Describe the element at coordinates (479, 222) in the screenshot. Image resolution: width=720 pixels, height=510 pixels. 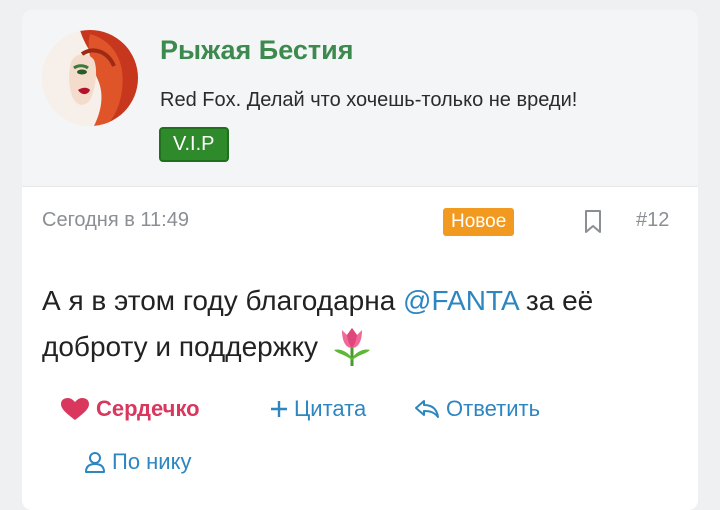
I see `new-badge: Новое` at that location.